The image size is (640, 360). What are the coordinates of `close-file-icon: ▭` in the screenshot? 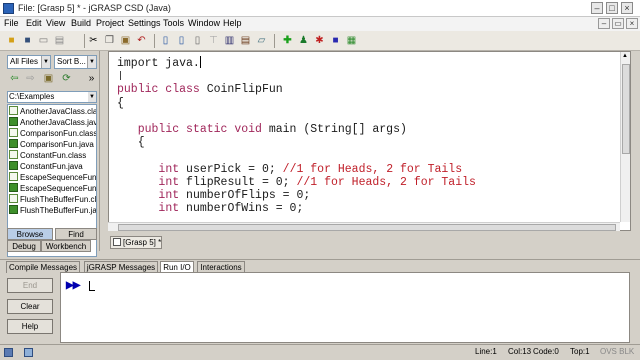 It's located at (43, 40).